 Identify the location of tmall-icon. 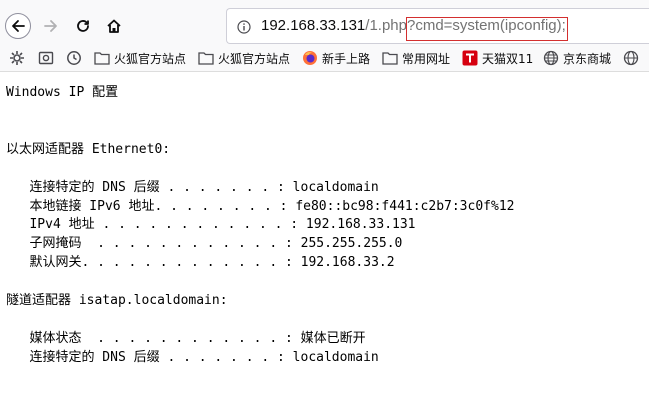
(470, 58).